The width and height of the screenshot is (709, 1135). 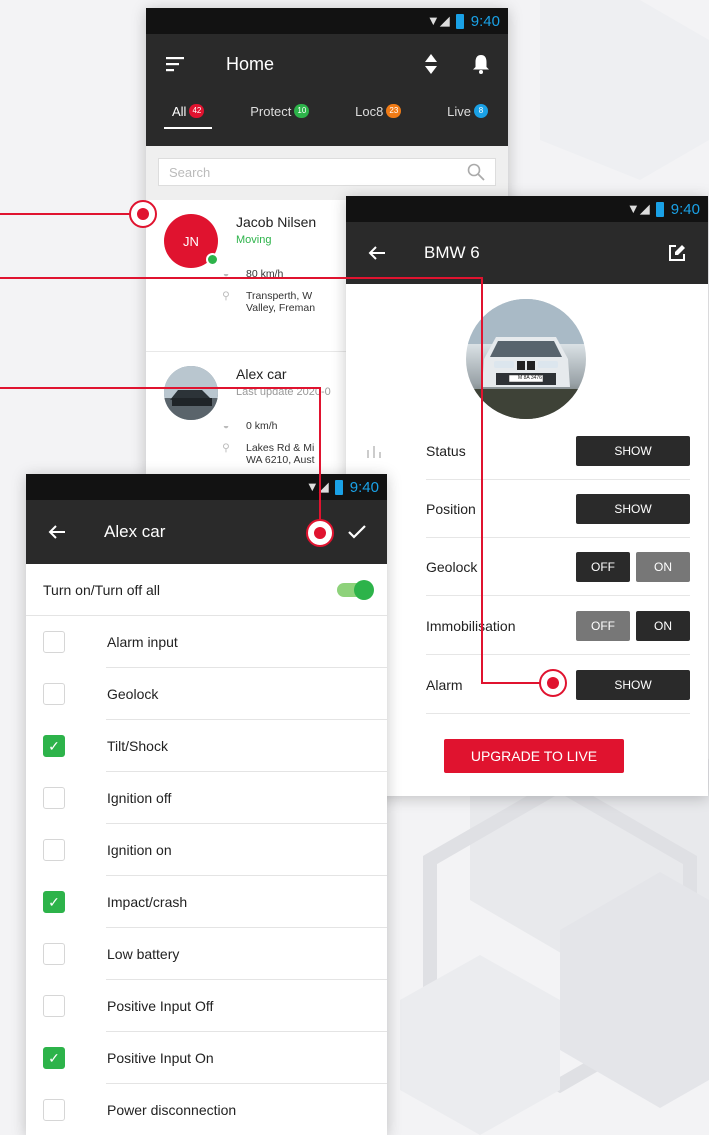 What do you see at coordinates (226, 448) in the screenshot?
I see `location-pin-icon: ⚲` at bounding box center [226, 448].